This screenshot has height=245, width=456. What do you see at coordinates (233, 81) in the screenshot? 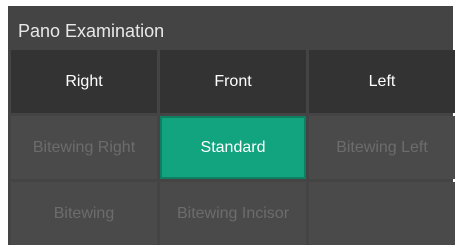
I see `front-button: Front` at bounding box center [233, 81].